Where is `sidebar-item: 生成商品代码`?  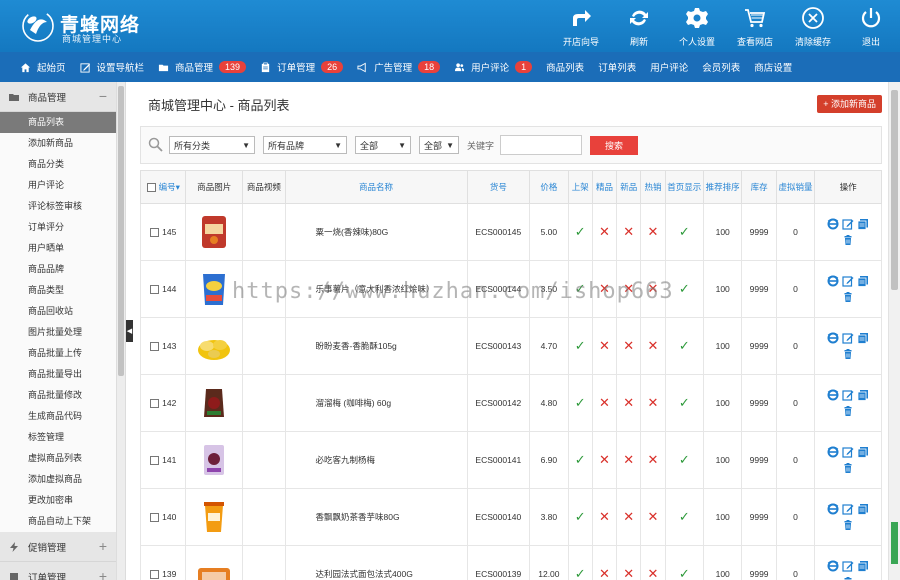 sidebar-item: 生成商品代码 is located at coordinates (62, 416).